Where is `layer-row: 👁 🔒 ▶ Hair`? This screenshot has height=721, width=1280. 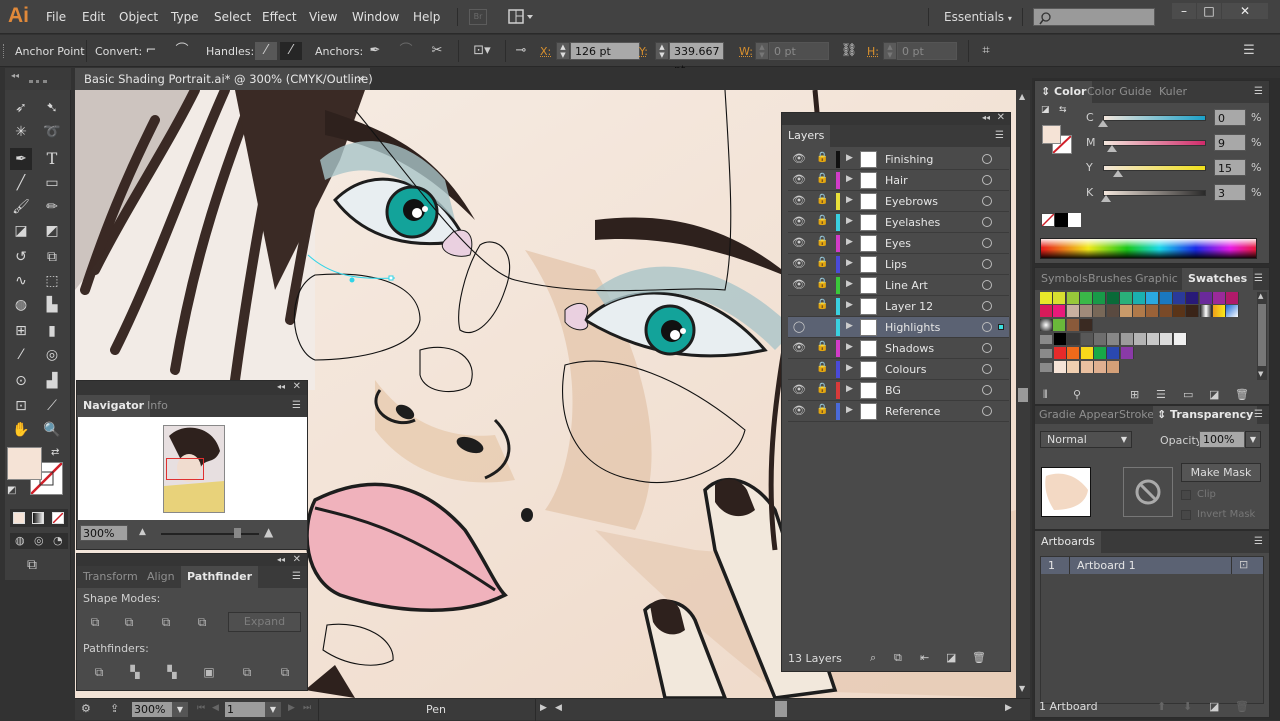
layer-row: 👁 🔒 ▶ Hair is located at coordinates (898, 180).